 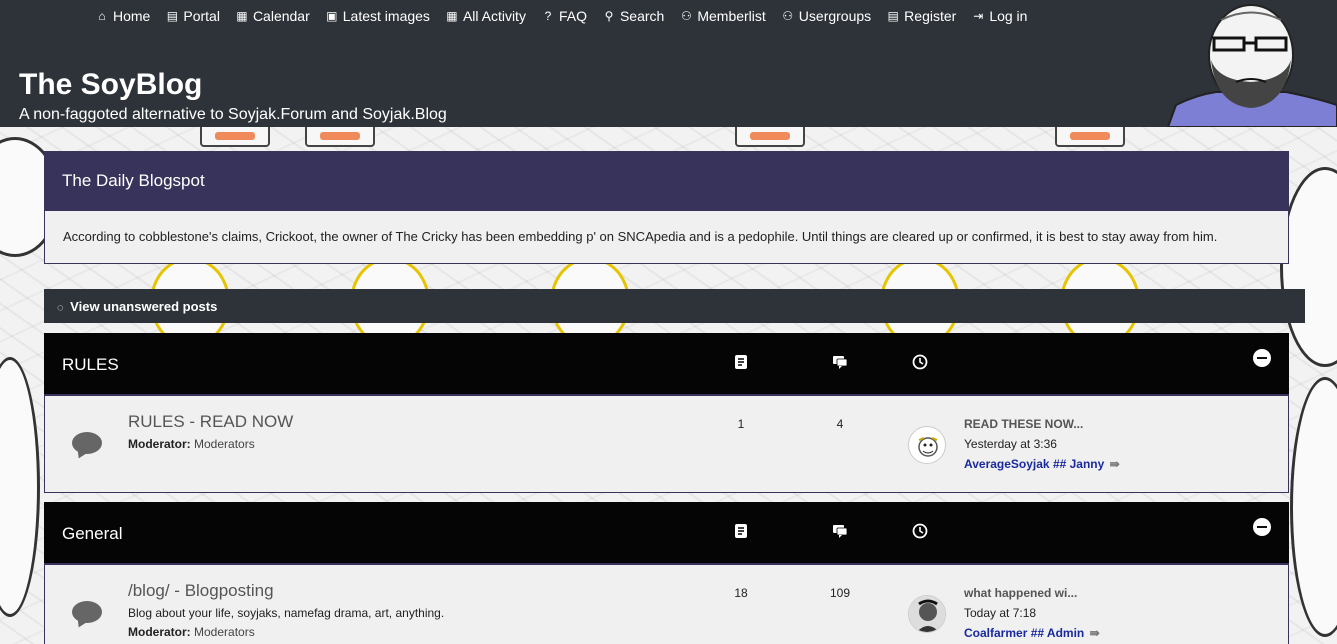 What do you see at coordinates (893, 16) in the screenshot?
I see `register-icon: ▤` at bounding box center [893, 16].